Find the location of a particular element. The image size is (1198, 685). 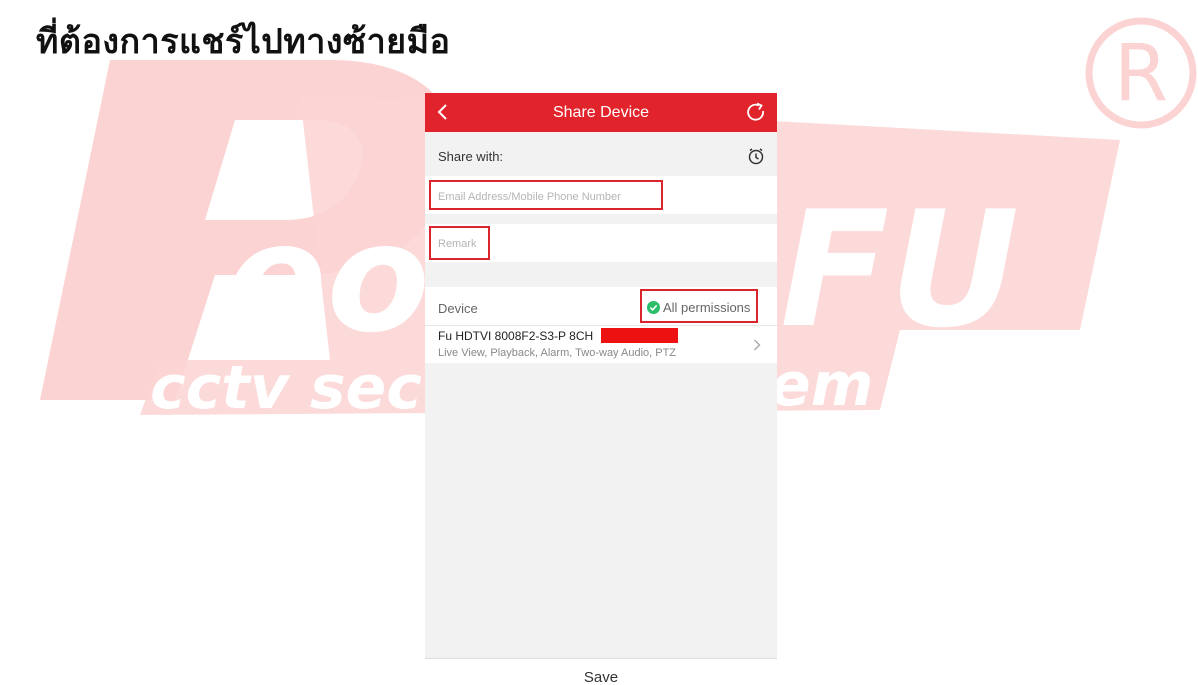

all-permissions-label: All permissions is located at coordinates (707, 307).